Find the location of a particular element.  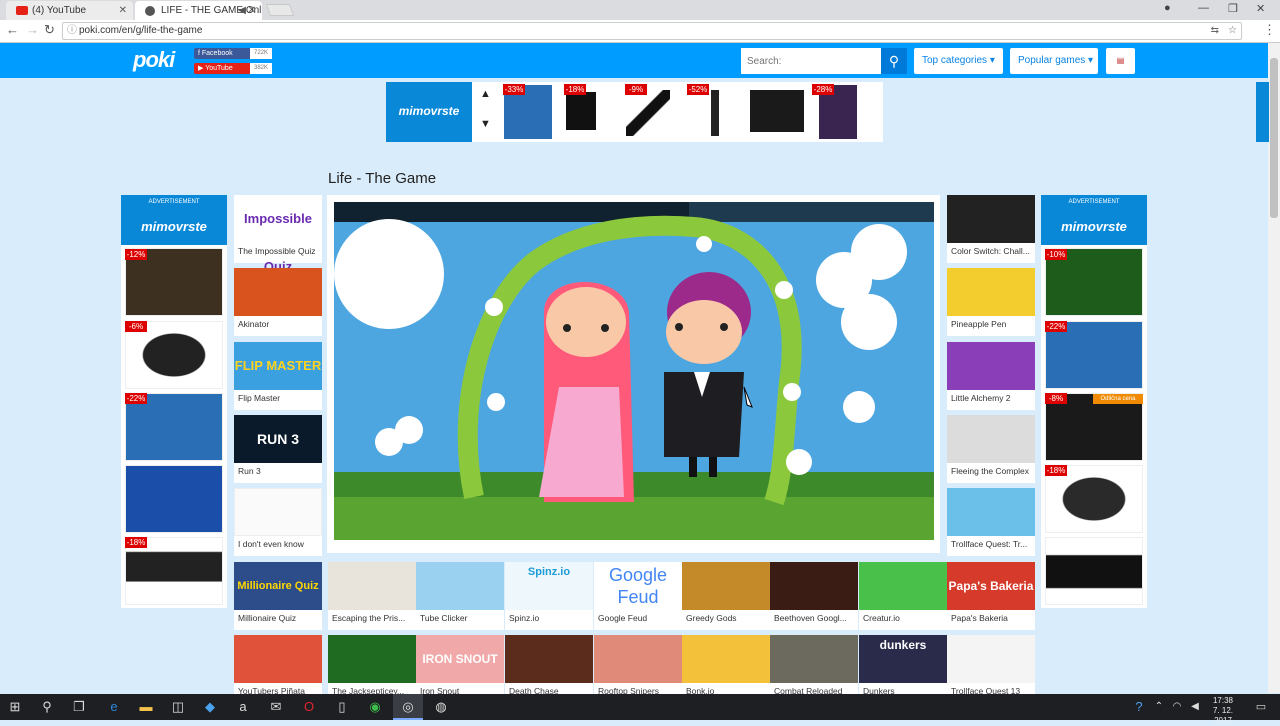

game-tile: IRON SNOUT Iron Snout is located at coordinates (460, 669).